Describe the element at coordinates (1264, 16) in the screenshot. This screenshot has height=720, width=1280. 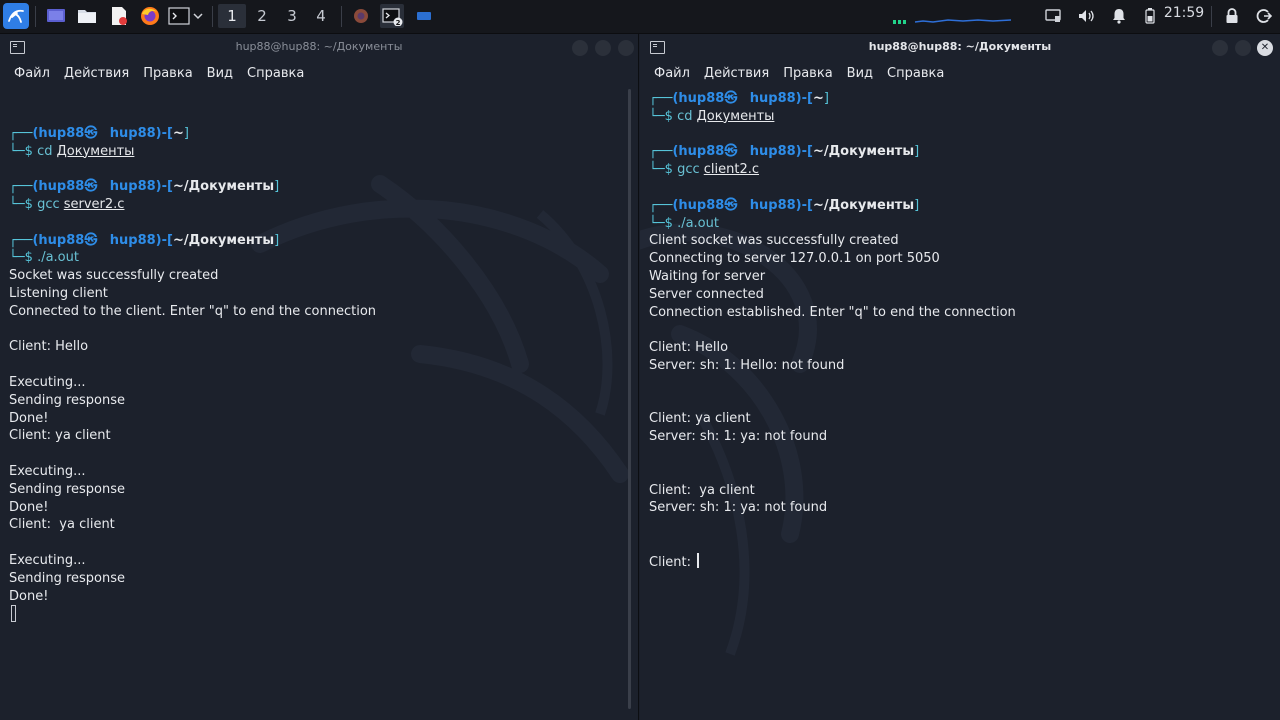
I see `logout-icon` at that location.